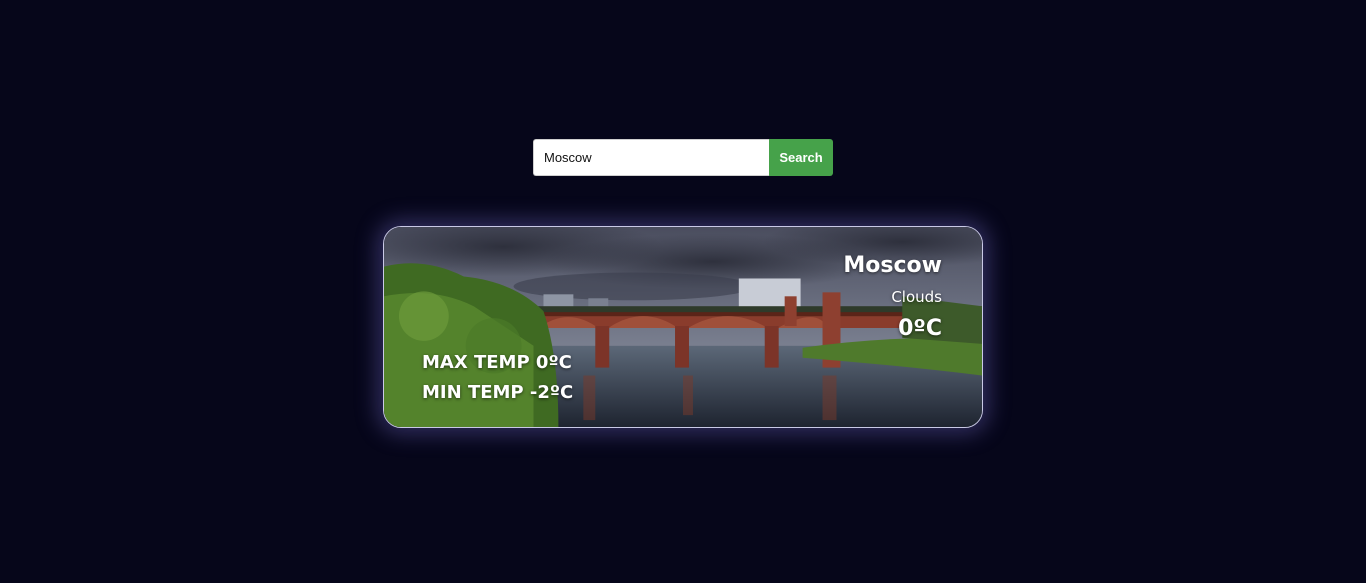  Describe the element at coordinates (497, 362) in the screenshot. I see `max-temperature: MAX TEMP 0ºC` at that location.